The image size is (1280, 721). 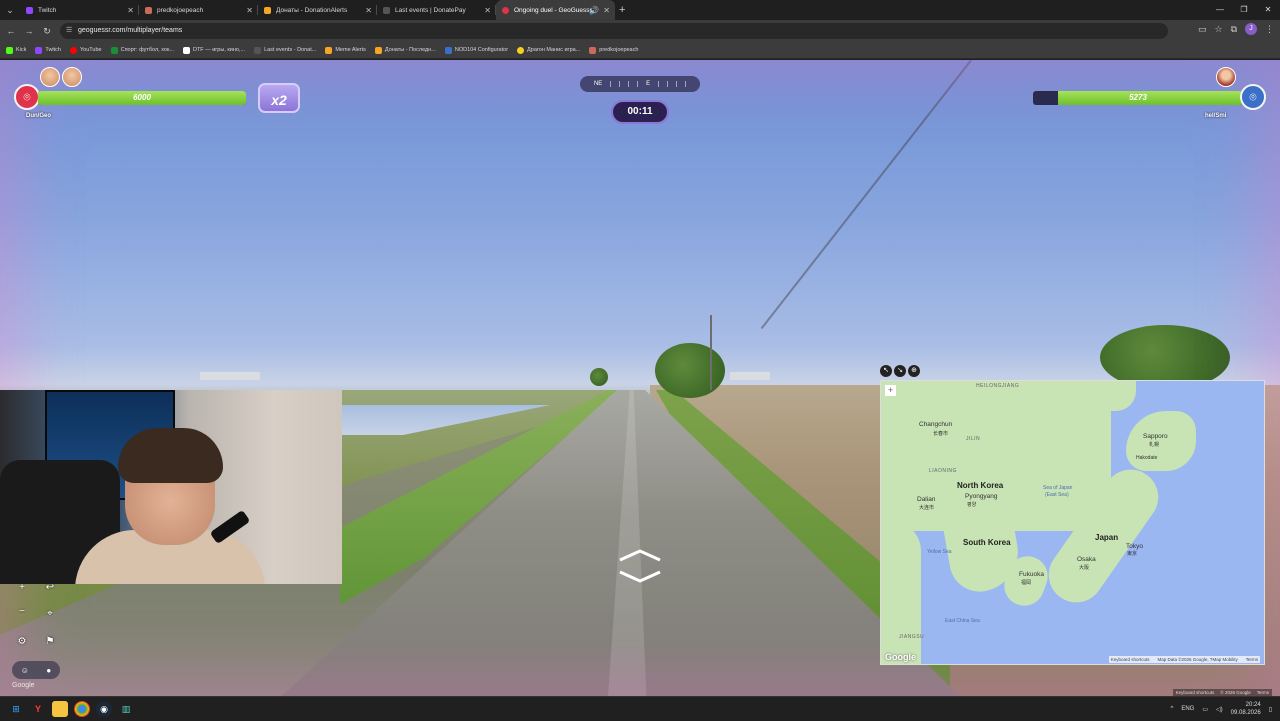 What do you see at coordinates (1226, 77) in the screenshot?
I see `right-team-avatars` at bounding box center [1226, 77].